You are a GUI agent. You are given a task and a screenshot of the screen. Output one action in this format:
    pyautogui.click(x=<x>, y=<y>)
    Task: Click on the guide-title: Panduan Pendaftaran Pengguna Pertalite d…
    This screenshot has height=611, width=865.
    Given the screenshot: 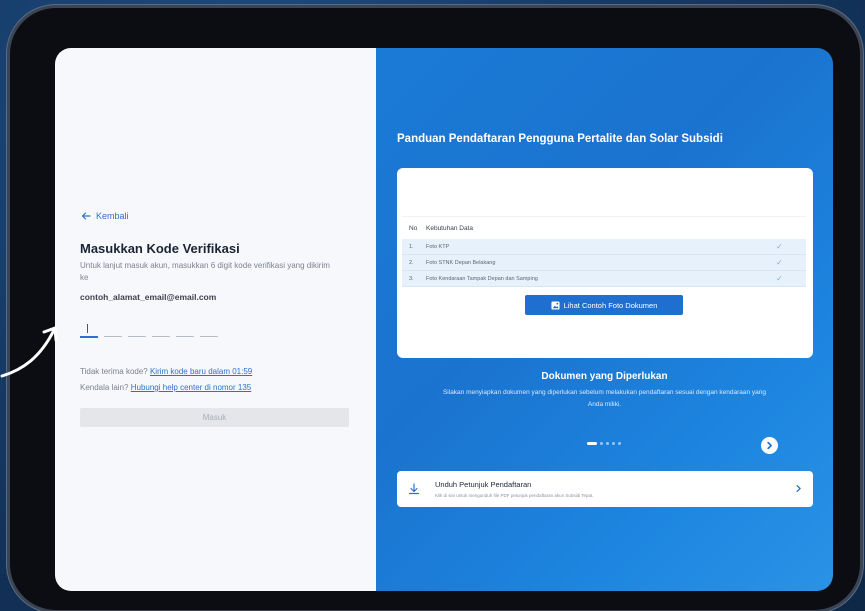 What is the action you would take?
    pyautogui.click(x=560, y=139)
    